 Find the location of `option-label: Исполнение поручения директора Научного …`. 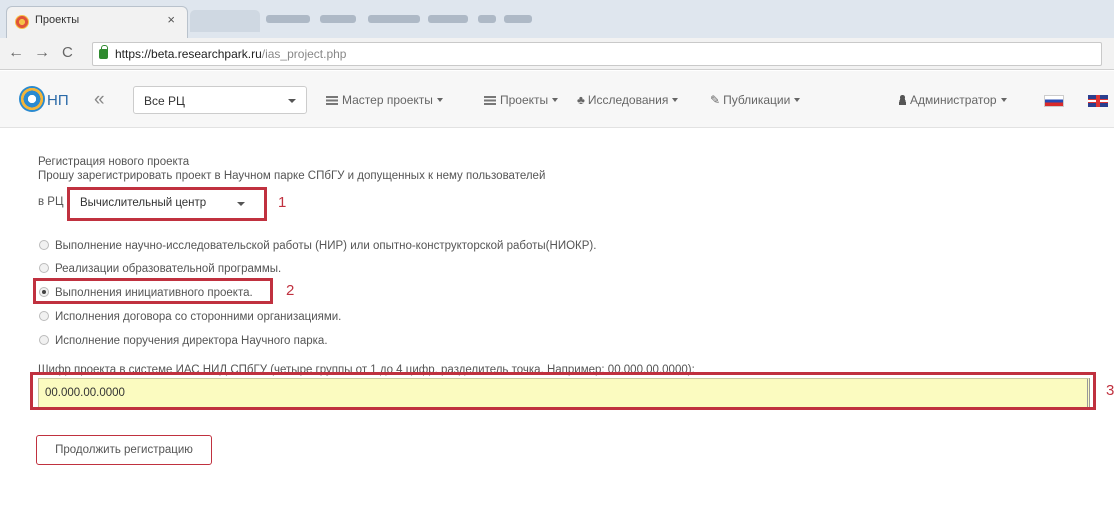

option-label: Исполнение поручения директора Научного … is located at coordinates (191, 341).